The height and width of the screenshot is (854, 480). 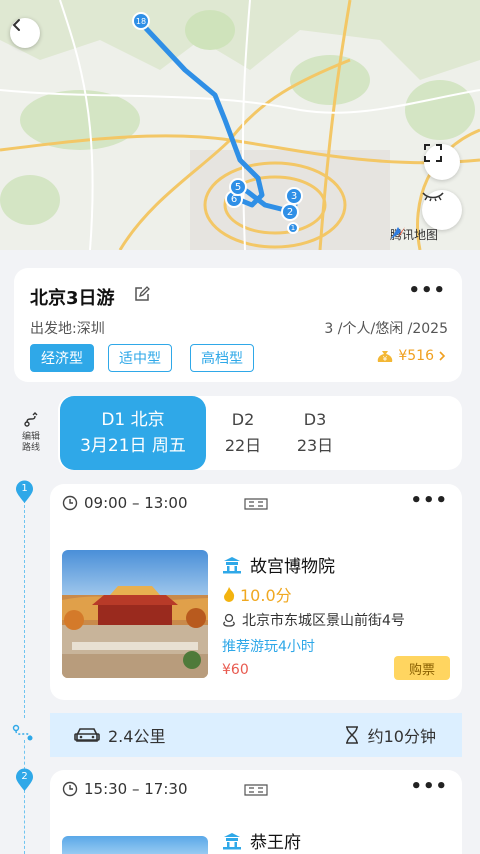 I want to click on edit-route-button: 编辑 路线, so click(x=31, y=433).